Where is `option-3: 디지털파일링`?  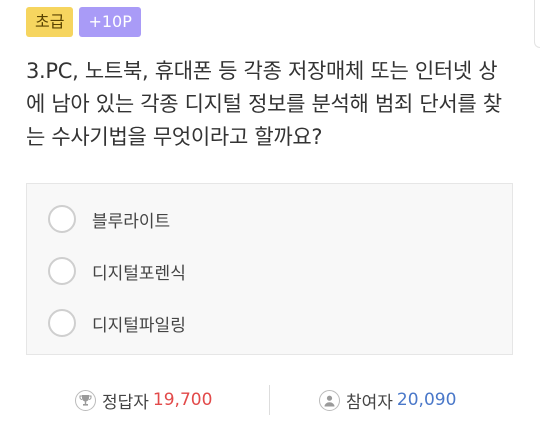 option-3: 디지털파일링 is located at coordinates (117, 323).